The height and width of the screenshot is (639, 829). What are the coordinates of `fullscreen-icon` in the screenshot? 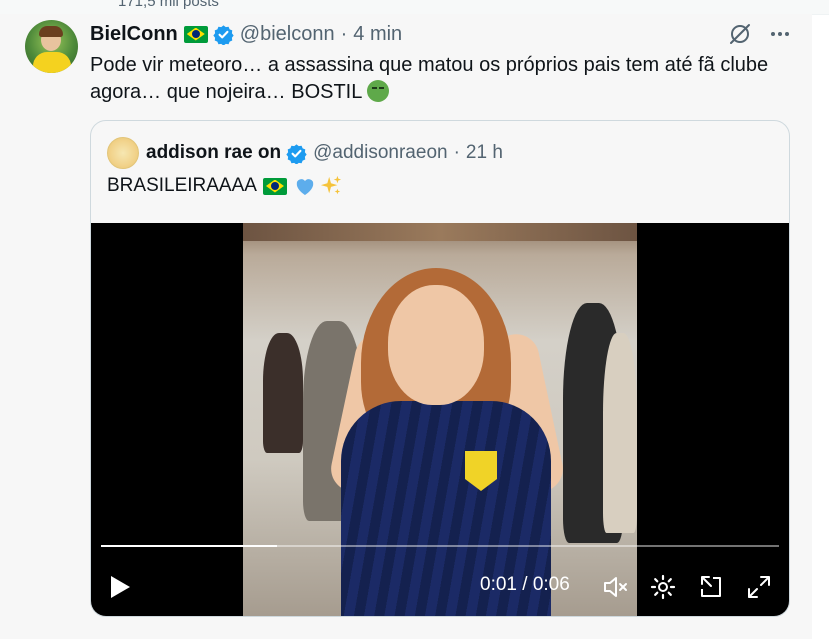 It's located at (759, 587).